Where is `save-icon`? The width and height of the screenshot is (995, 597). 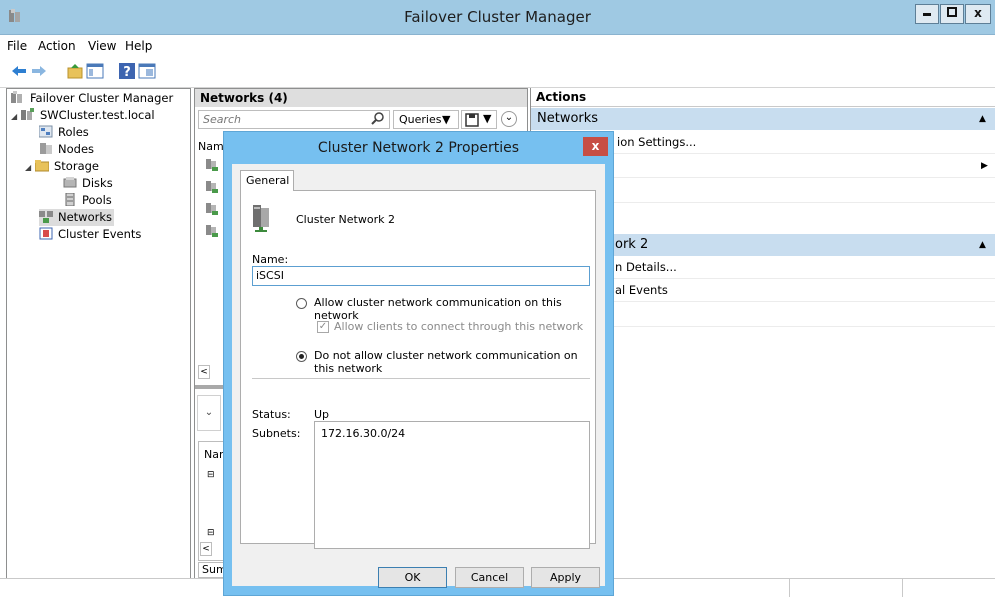 save-icon is located at coordinates (472, 120).